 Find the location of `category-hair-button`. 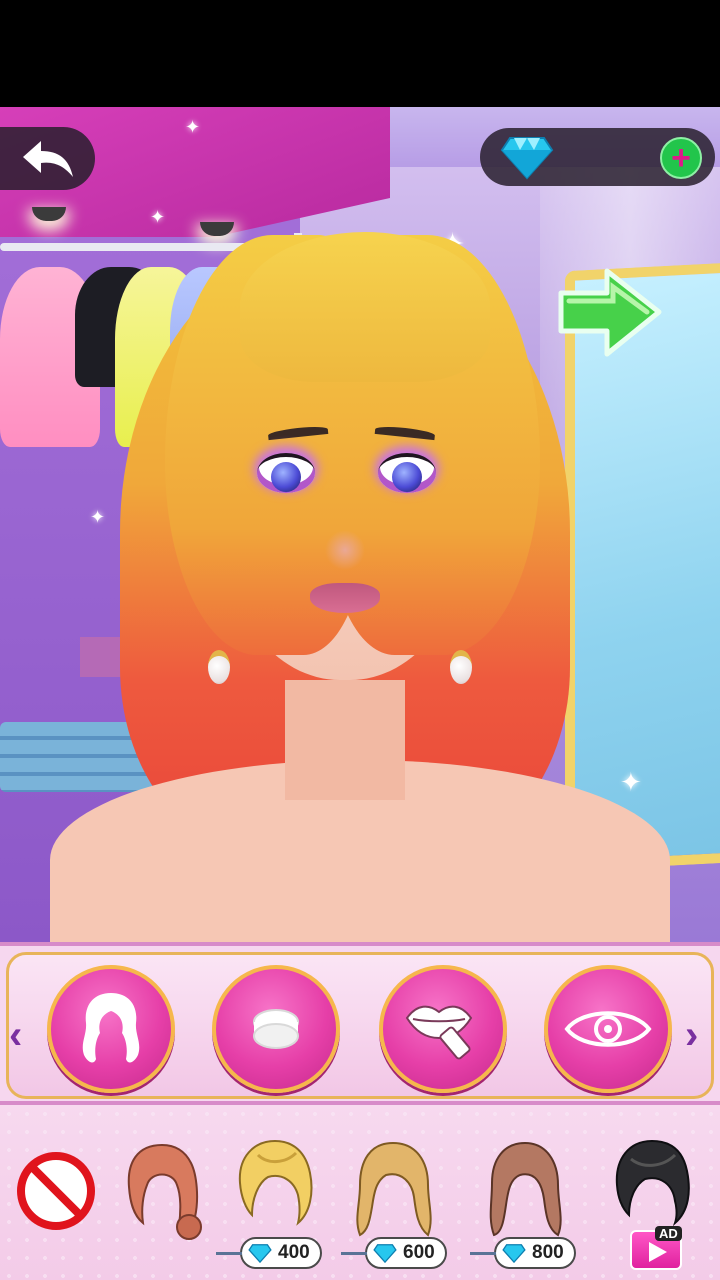

category-hair-button is located at coordinates (111, 1029).